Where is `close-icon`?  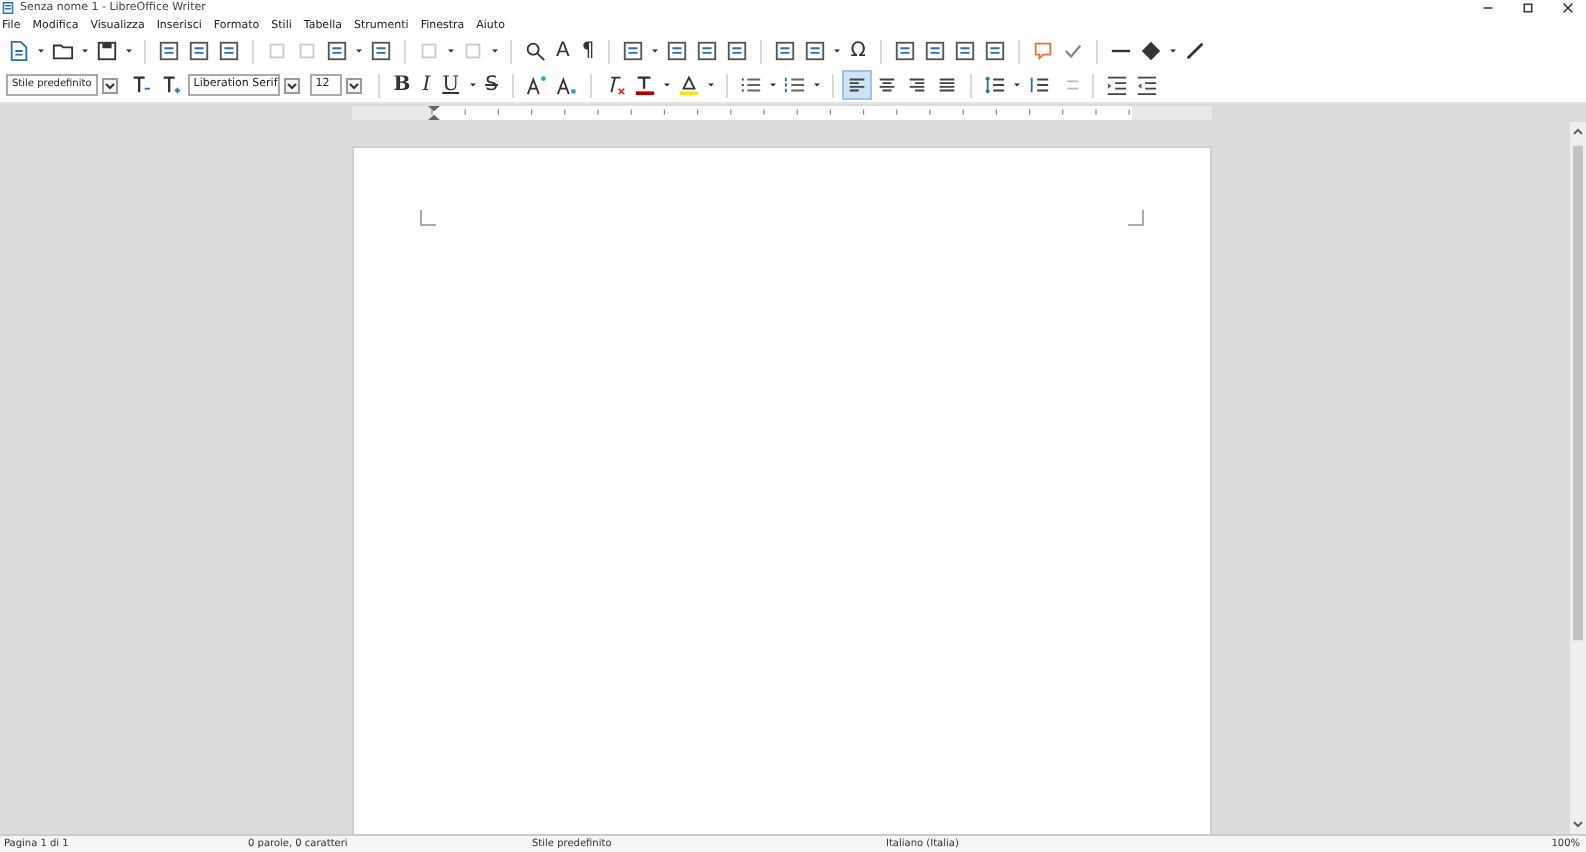 close-icon is located at coordinates (1568, 8).